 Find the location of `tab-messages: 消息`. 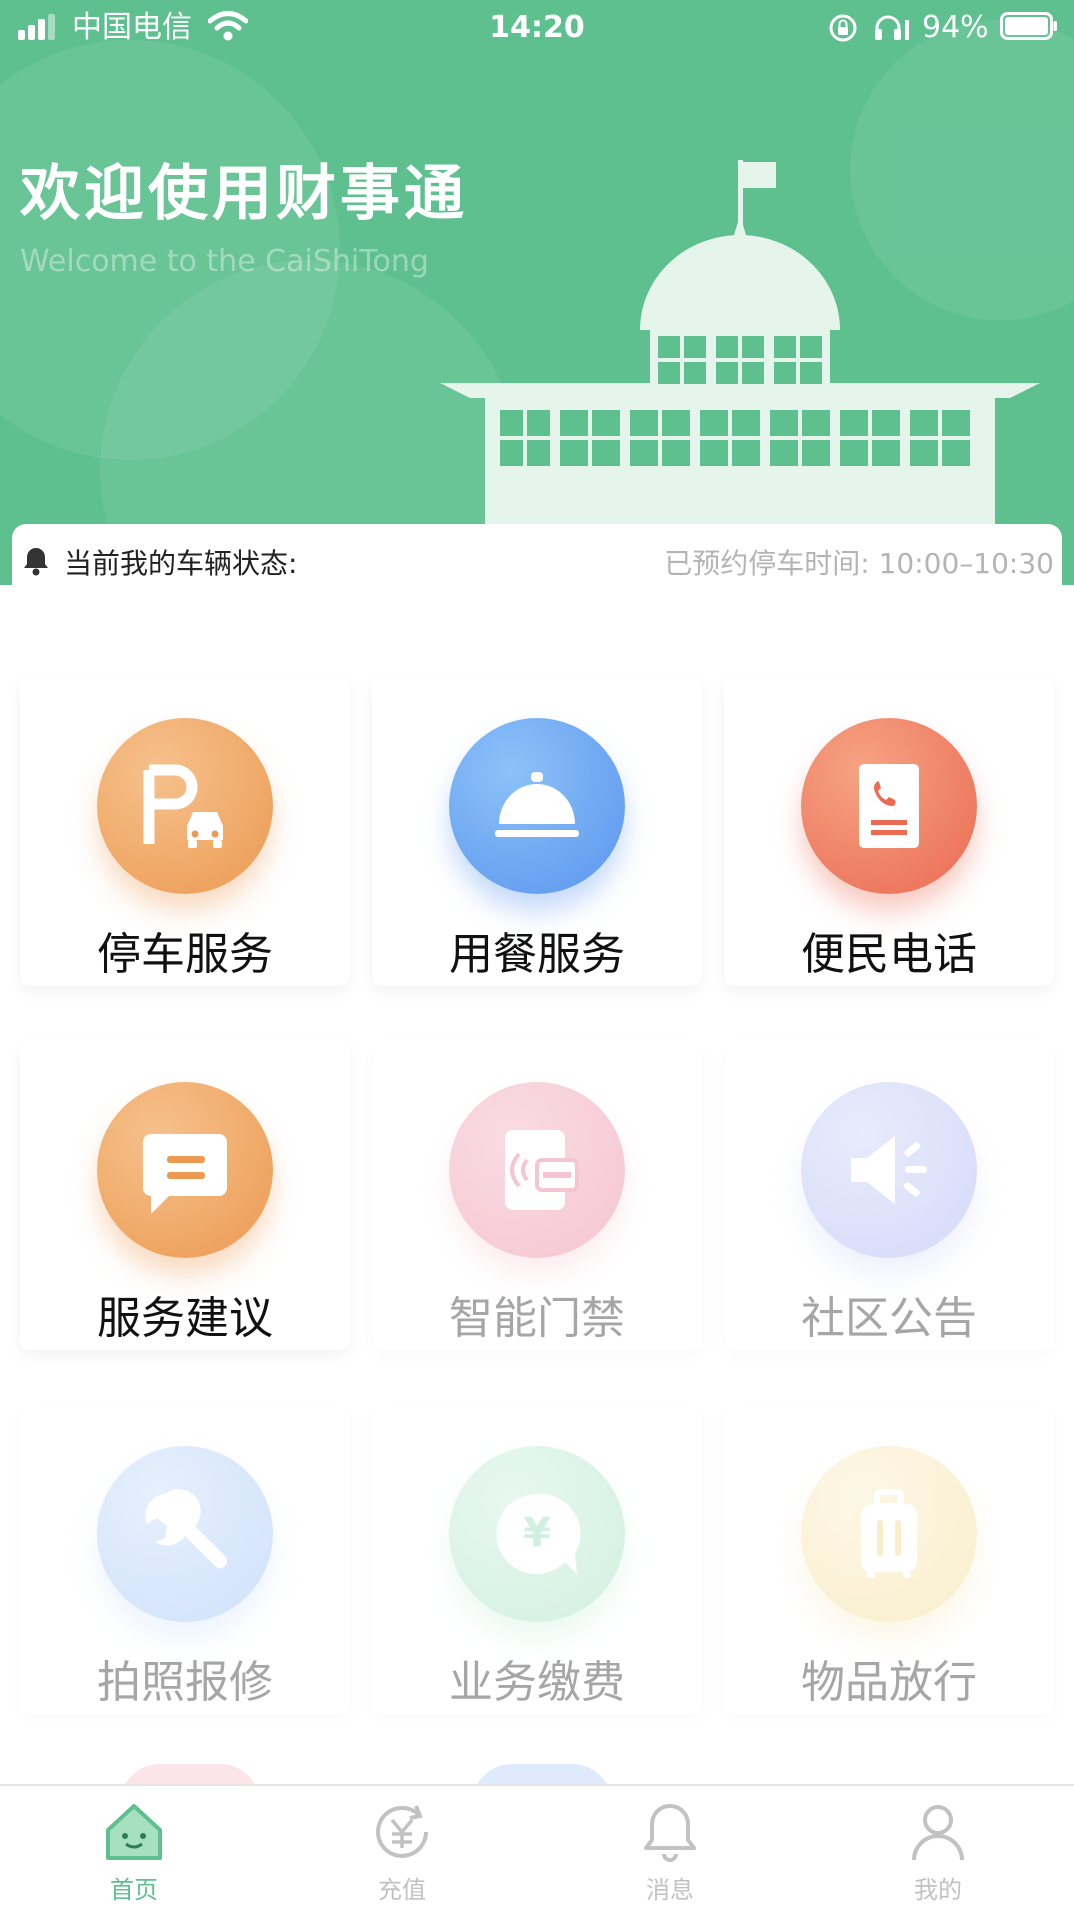

tab-messages: 消息 is located at coordinates (670, 1855).